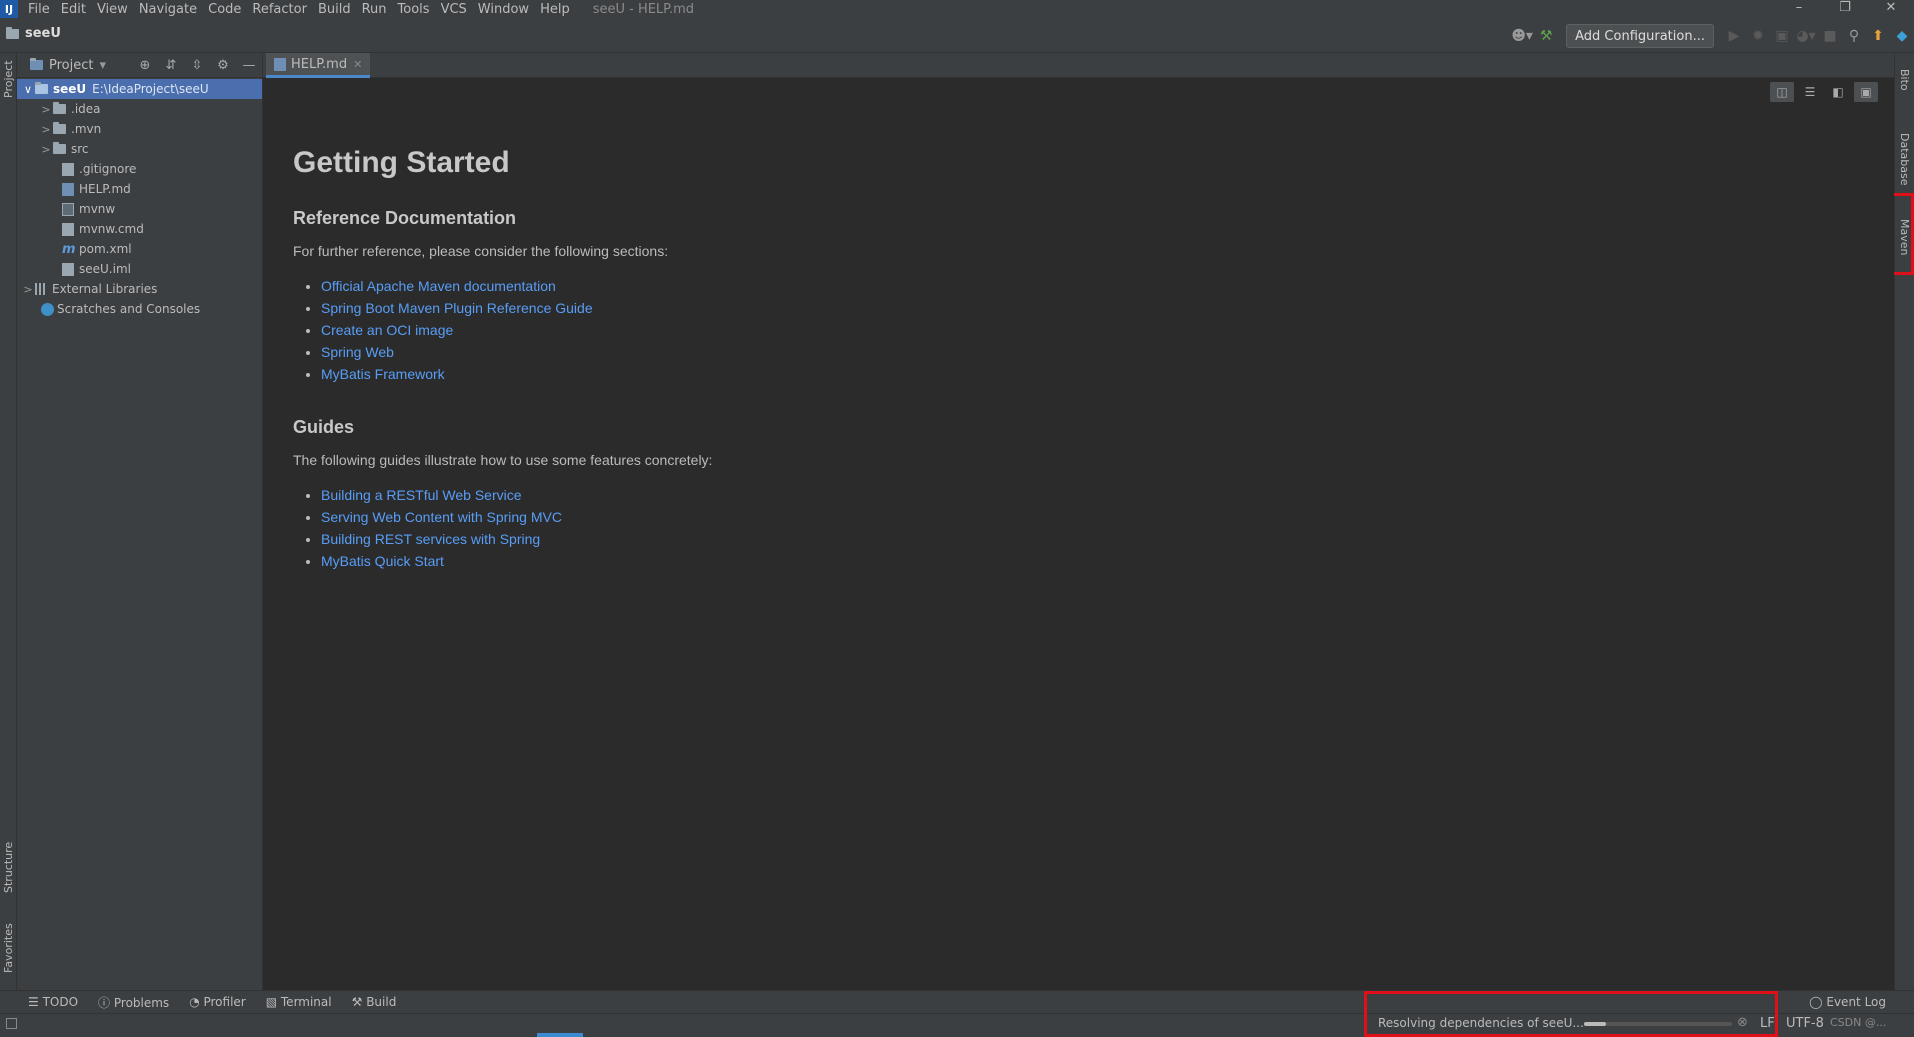 The height and width of the screenshot is (1037, 1914). Describe the element at coordinates (414, 9) in the screenshot. I see `menu-tools: Tools` at that location.